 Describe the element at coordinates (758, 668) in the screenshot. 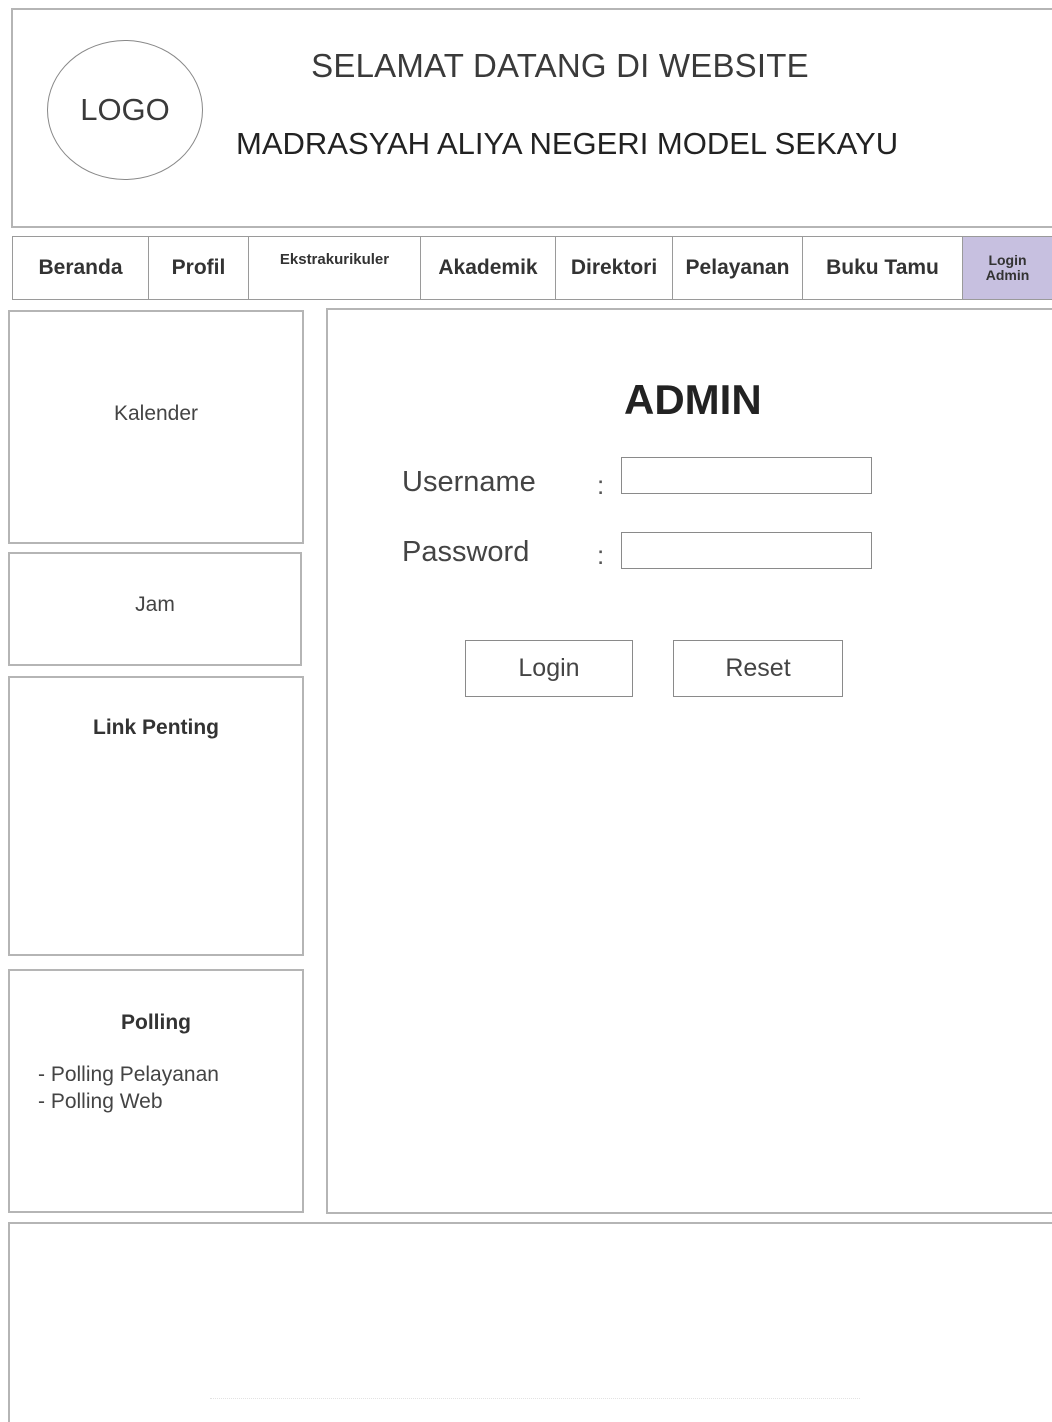

I see `reset-button: Reset` at that location.